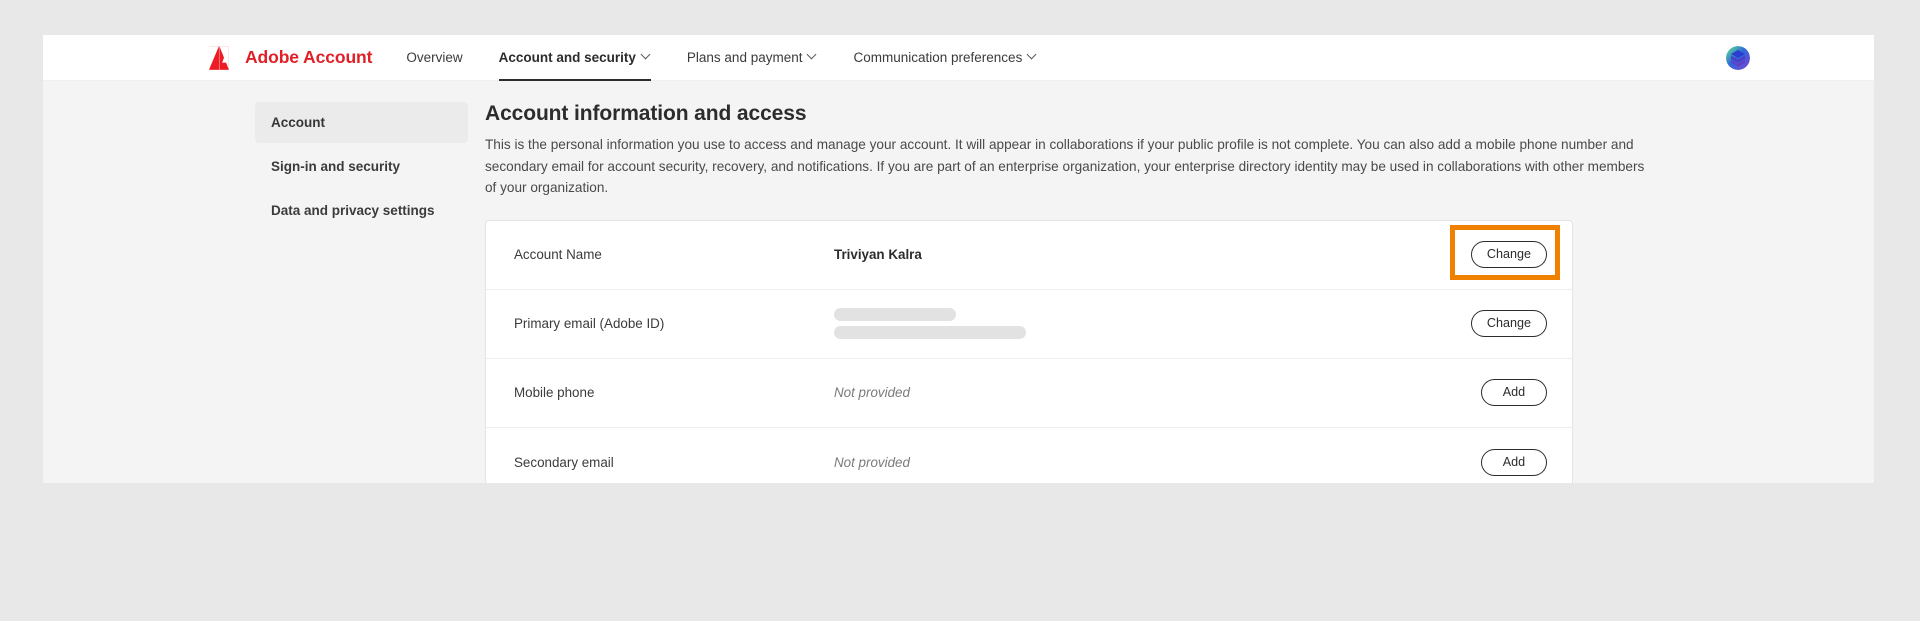 Image resolution: width=1920 pixels, height=621 pixels. What do you see at coordinates (938, 57) in the screenshot?
I see `nav-item-label: Communication preferences` at bounding box center [938, 57].